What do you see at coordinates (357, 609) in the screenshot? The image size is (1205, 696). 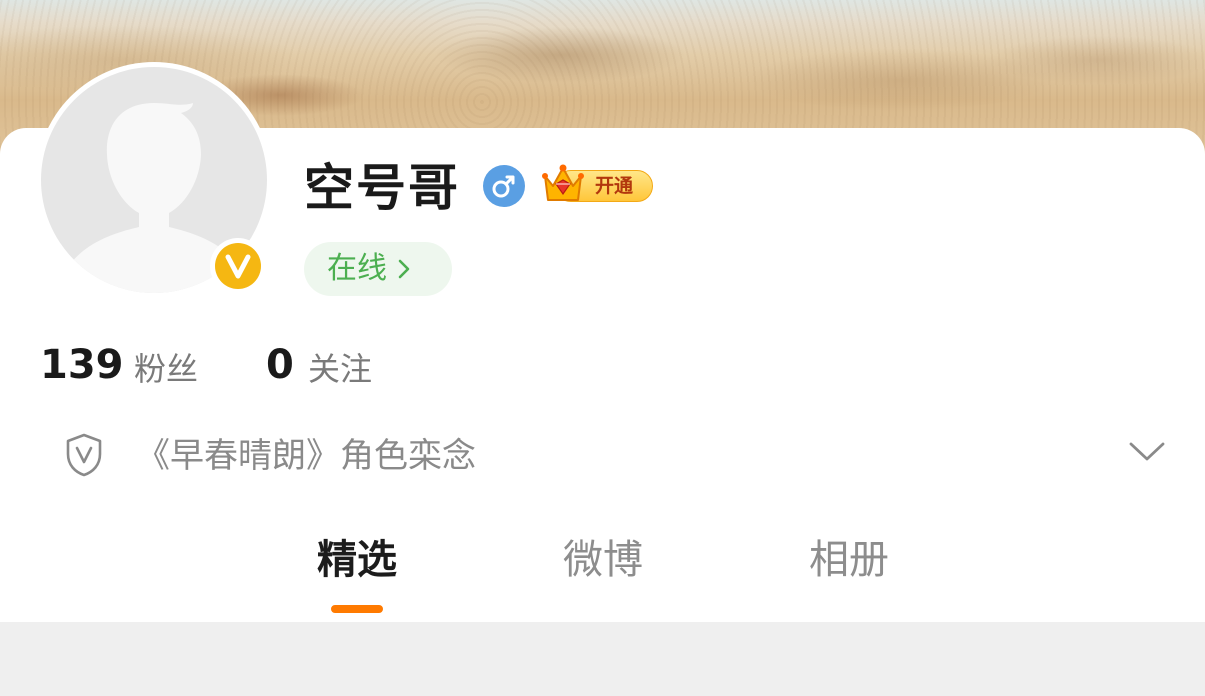 I see `active-tab-indicator` at bounding box center [357, 609].